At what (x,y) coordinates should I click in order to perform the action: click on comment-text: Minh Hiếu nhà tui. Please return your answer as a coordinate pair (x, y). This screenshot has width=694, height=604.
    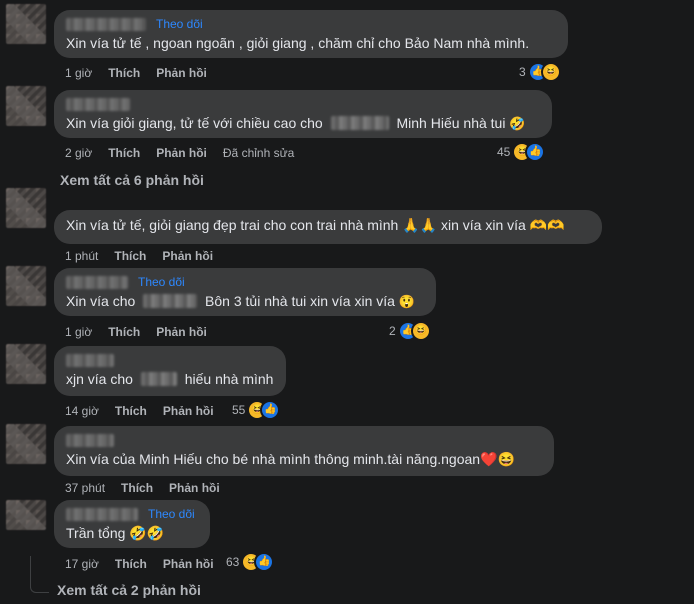
    Looking at the image, I should click on (451, 123).